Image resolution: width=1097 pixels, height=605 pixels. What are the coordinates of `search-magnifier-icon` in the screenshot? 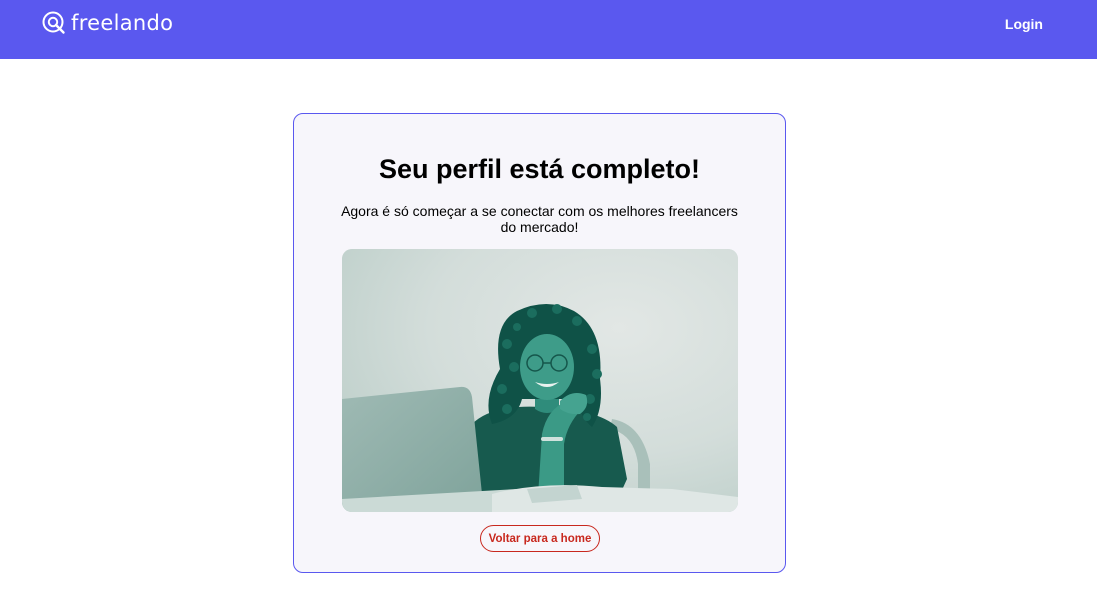 It's located at (53, 22).